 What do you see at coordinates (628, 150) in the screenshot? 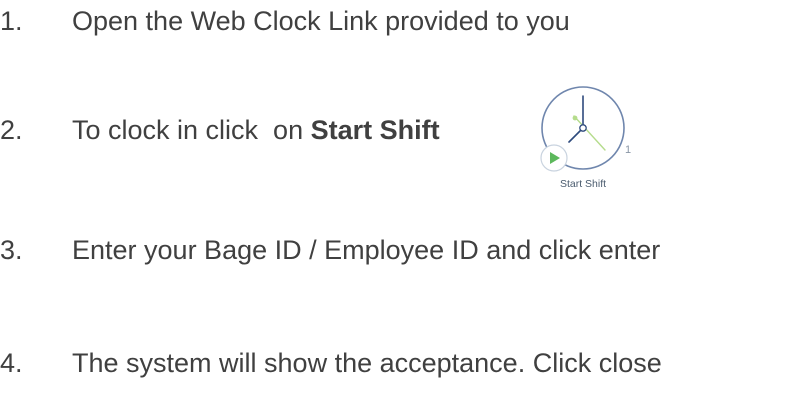
I see `clock-numeral: 1` at bounding box center [628, 150].